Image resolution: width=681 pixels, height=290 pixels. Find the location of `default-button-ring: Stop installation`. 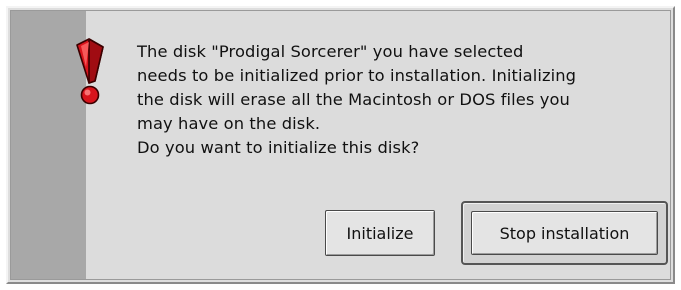

default-button-ring: Stop installation is located at coordinates (564, 233).